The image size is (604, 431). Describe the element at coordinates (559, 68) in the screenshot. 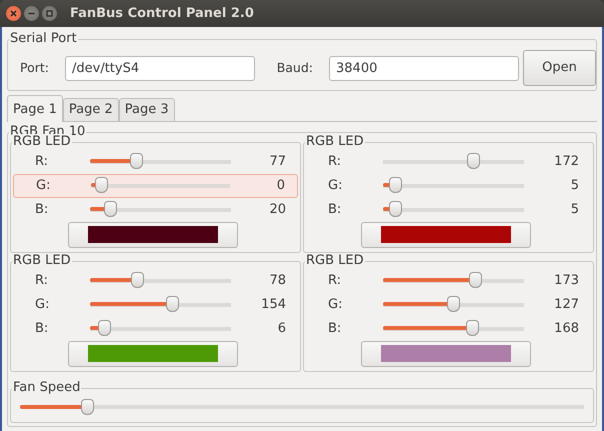

I see `open-button: Open` at that location.